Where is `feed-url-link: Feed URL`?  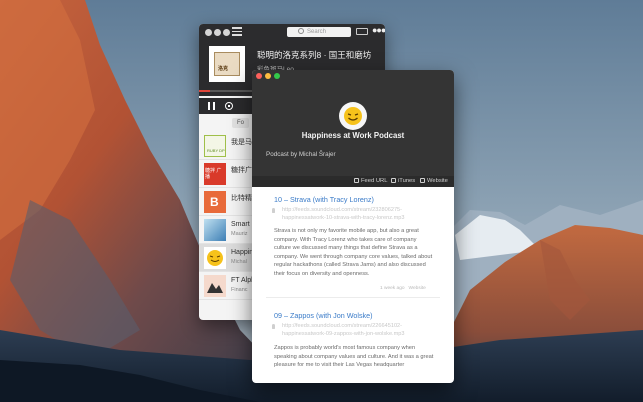
feed-url-link: Feed URL is located at coordinates (370, 181).